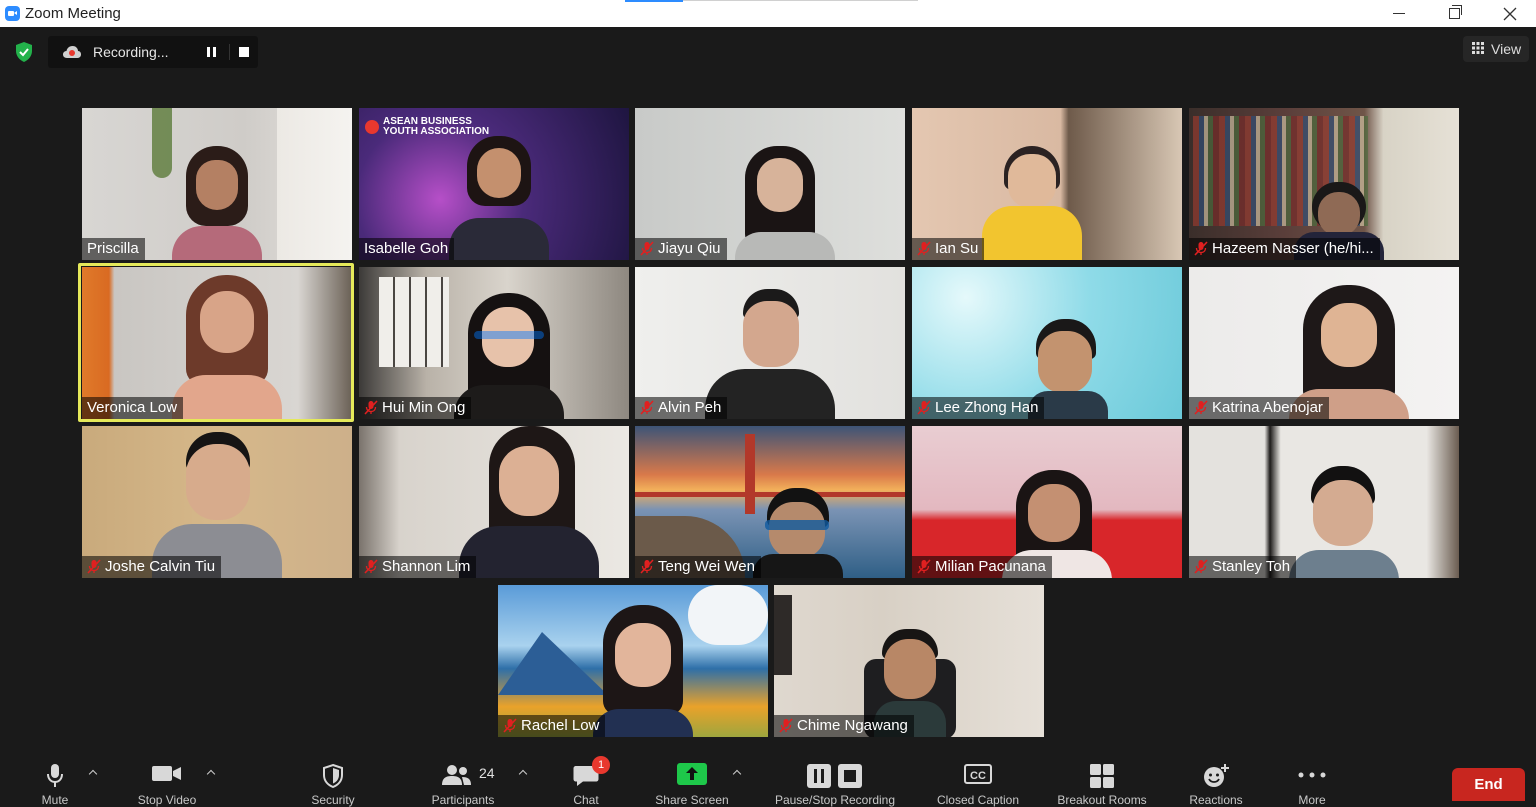 The width and height of the screenshot is (1536, 807). I want to click on participant-name: Isabelle Goh, so click(406, 248).